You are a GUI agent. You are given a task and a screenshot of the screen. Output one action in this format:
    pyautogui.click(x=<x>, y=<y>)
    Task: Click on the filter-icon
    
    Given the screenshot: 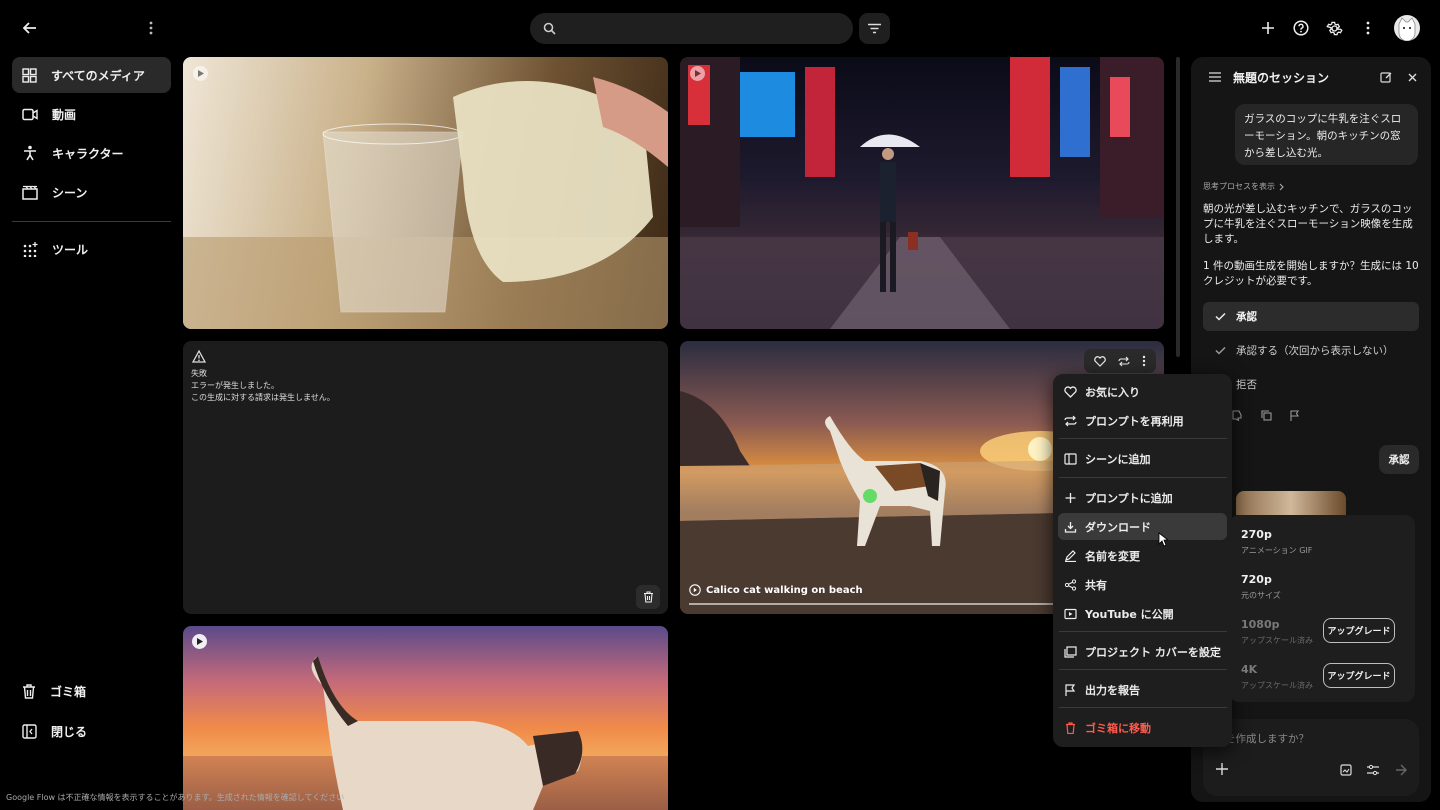 What is the action you would take?
    pyautogui.click(x=874, y=28)
    